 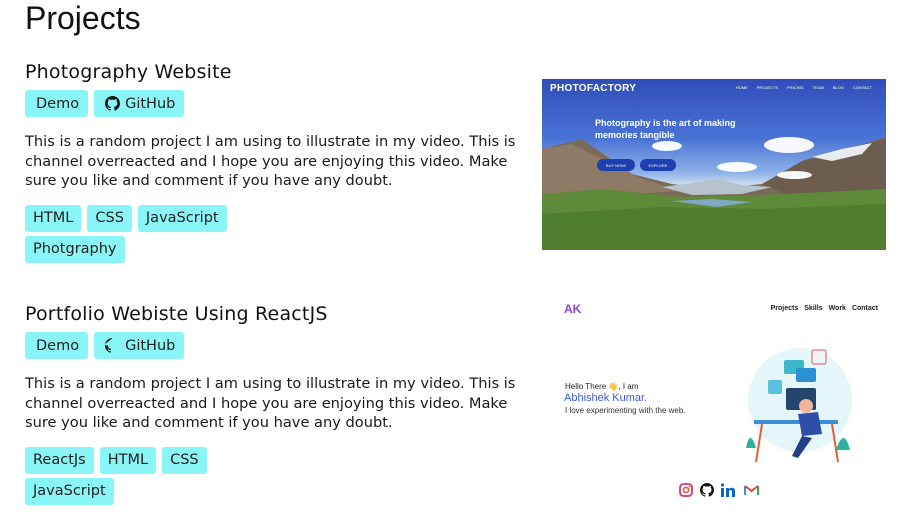 What do you see at coordinates (824, 308) in the screenshot?
I see `preview-nav: Projects Skills Work Contact` at bounding box center [824, 308].